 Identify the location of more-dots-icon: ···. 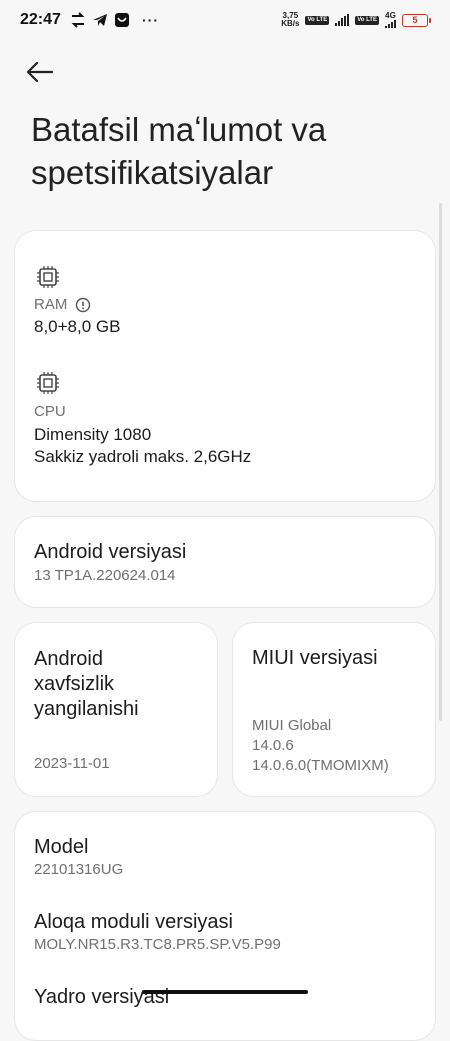
(150, 20).